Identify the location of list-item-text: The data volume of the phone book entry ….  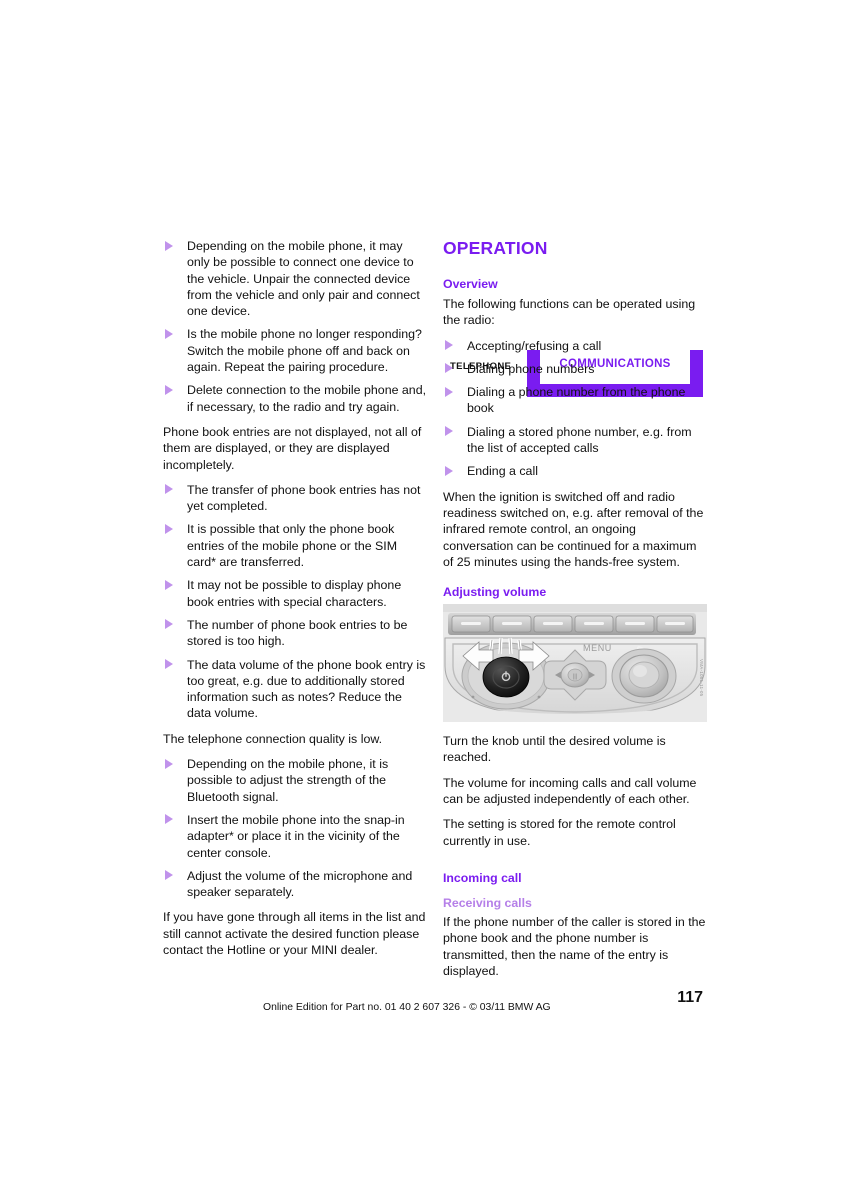
(306, 689).